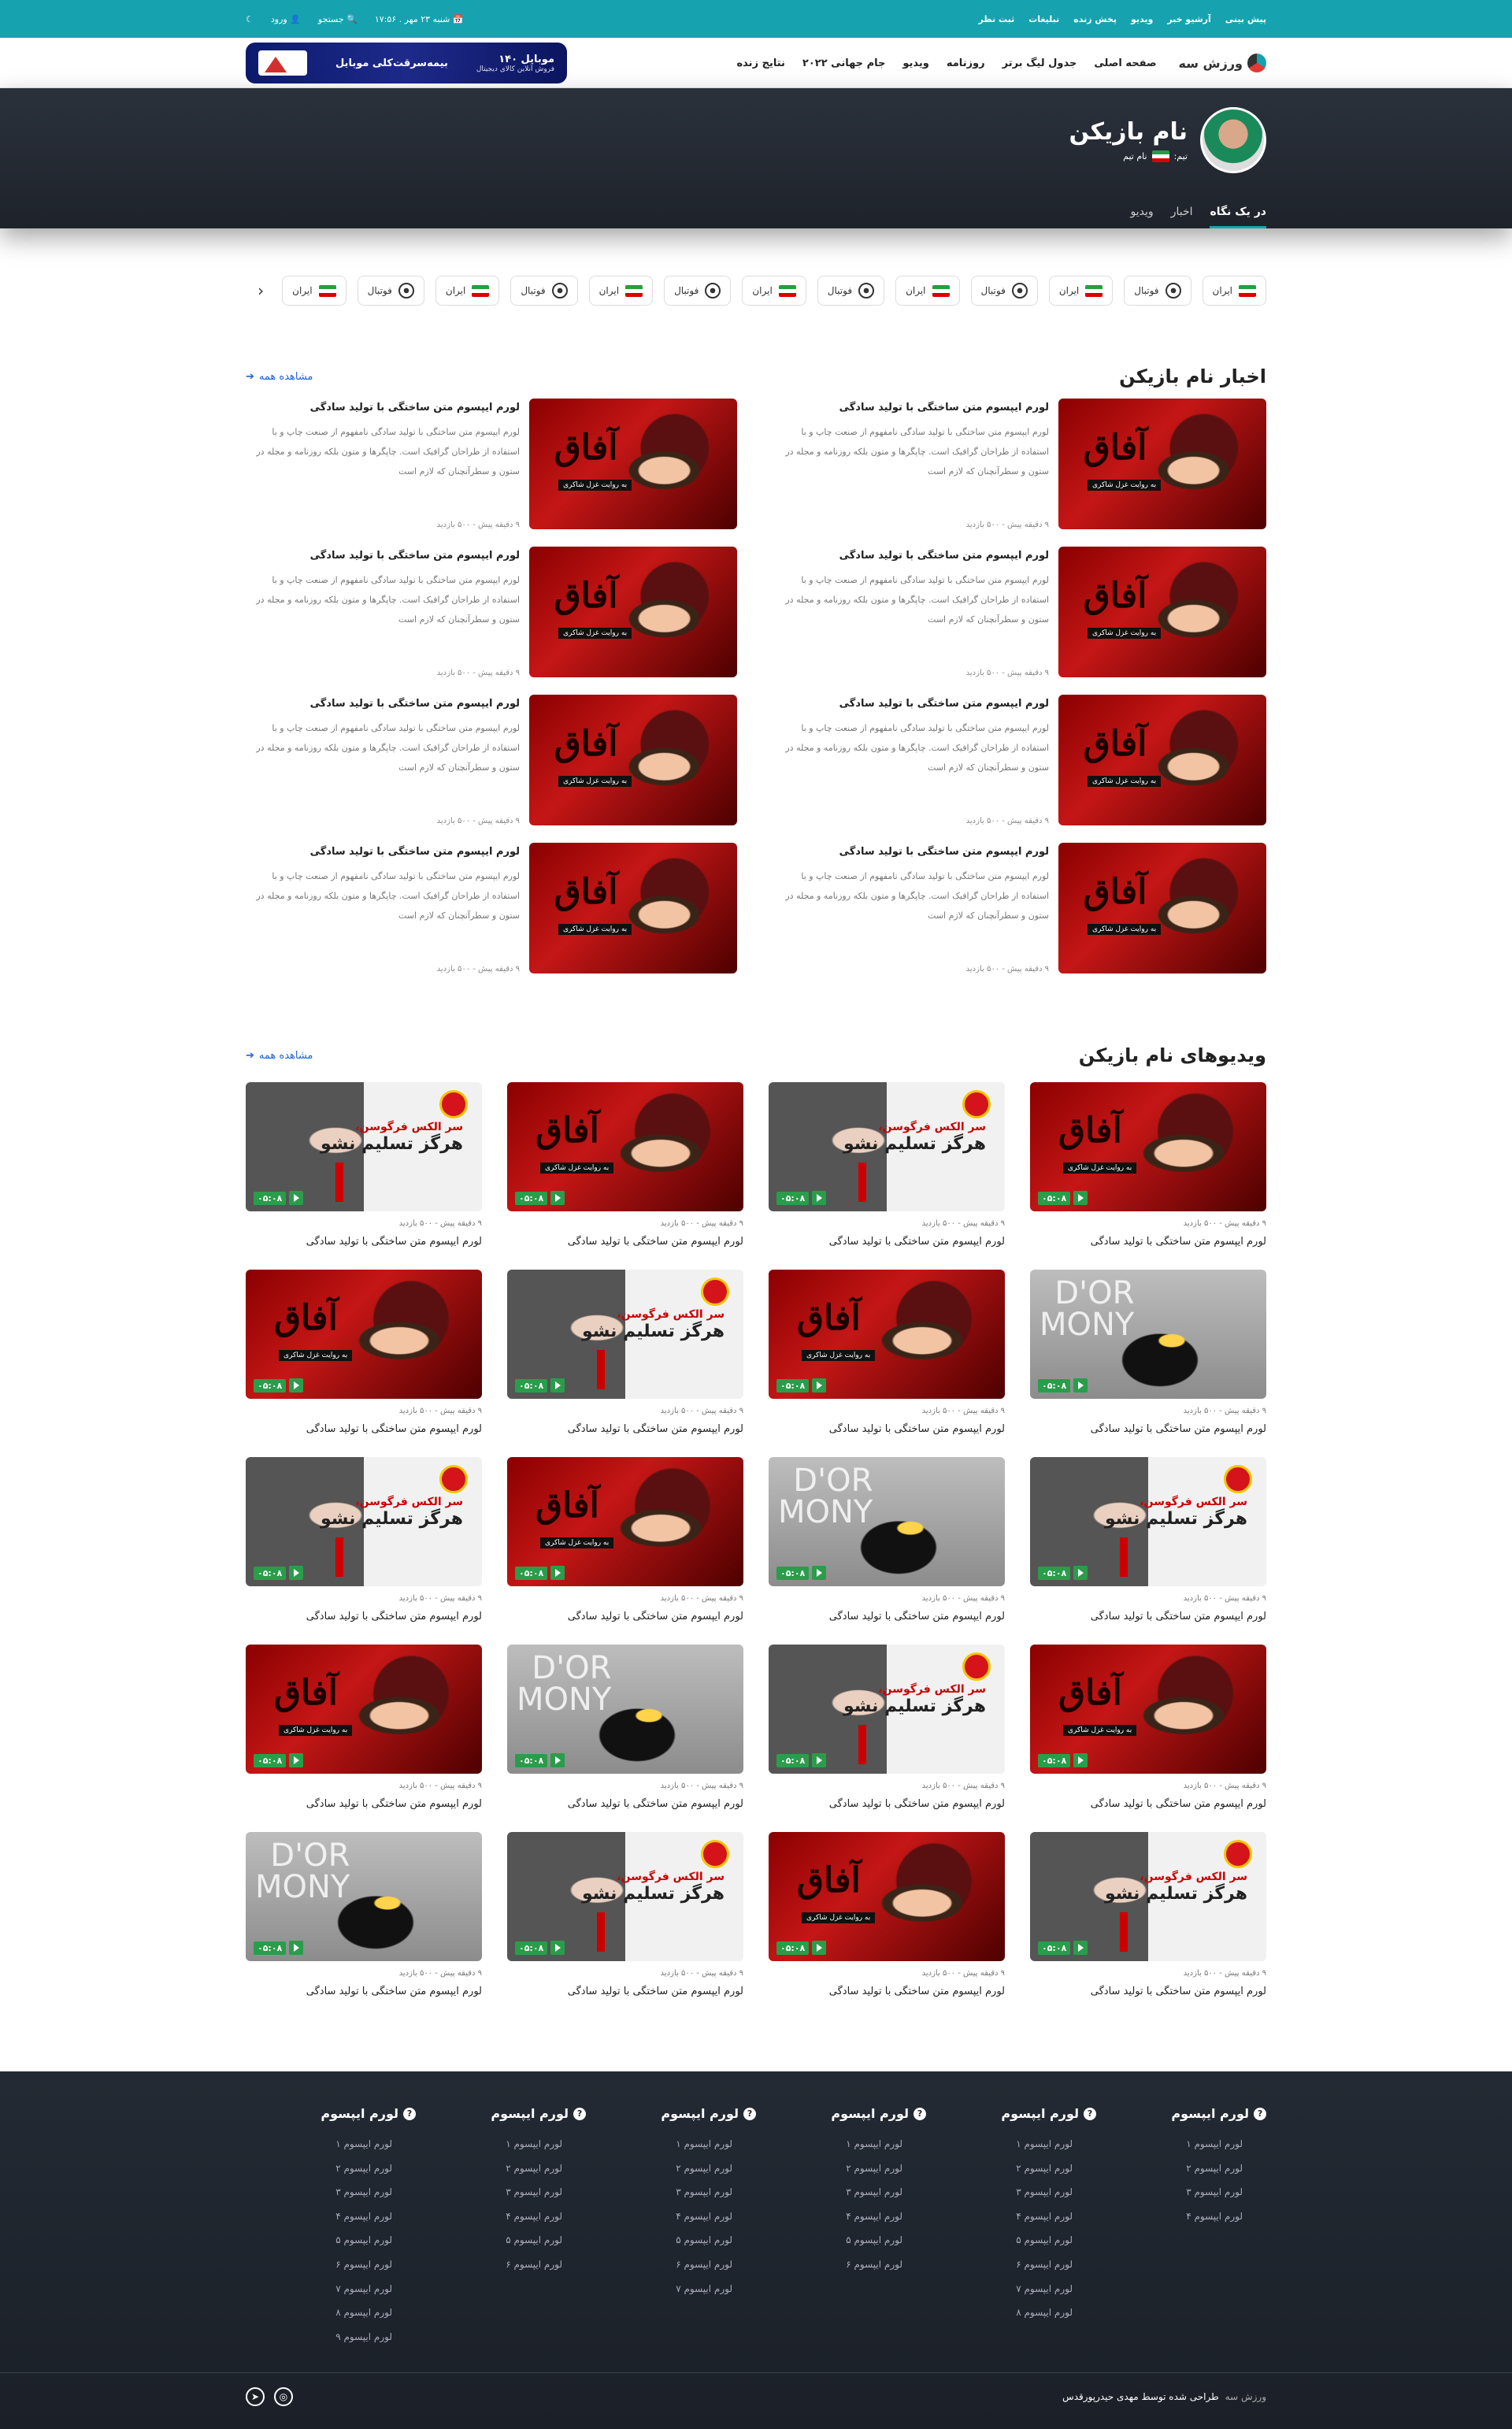 The height and width of the screenshot is (2429, 1512). I want to click on instagram-icon: ◎, so click(283, 2396).